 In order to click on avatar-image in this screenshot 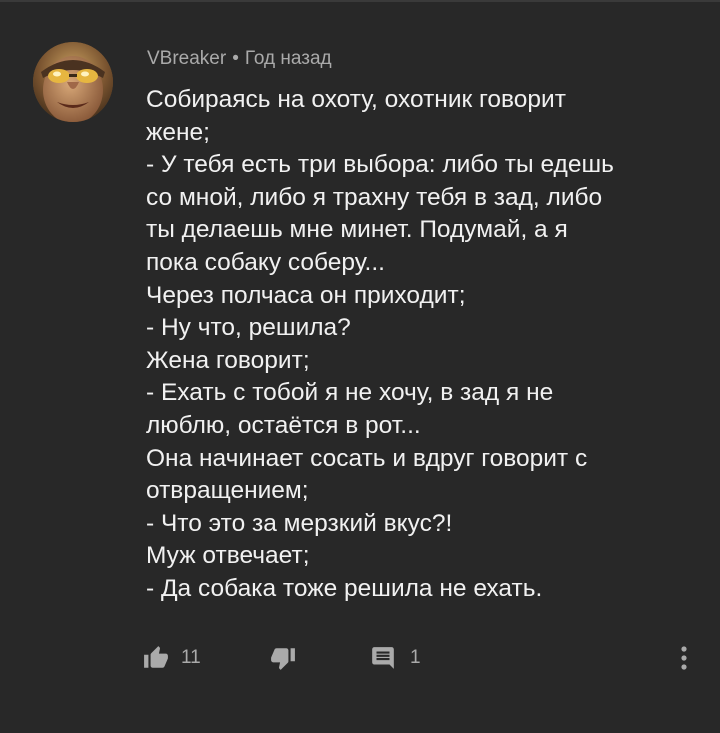, I will do `click(73, 82)`.